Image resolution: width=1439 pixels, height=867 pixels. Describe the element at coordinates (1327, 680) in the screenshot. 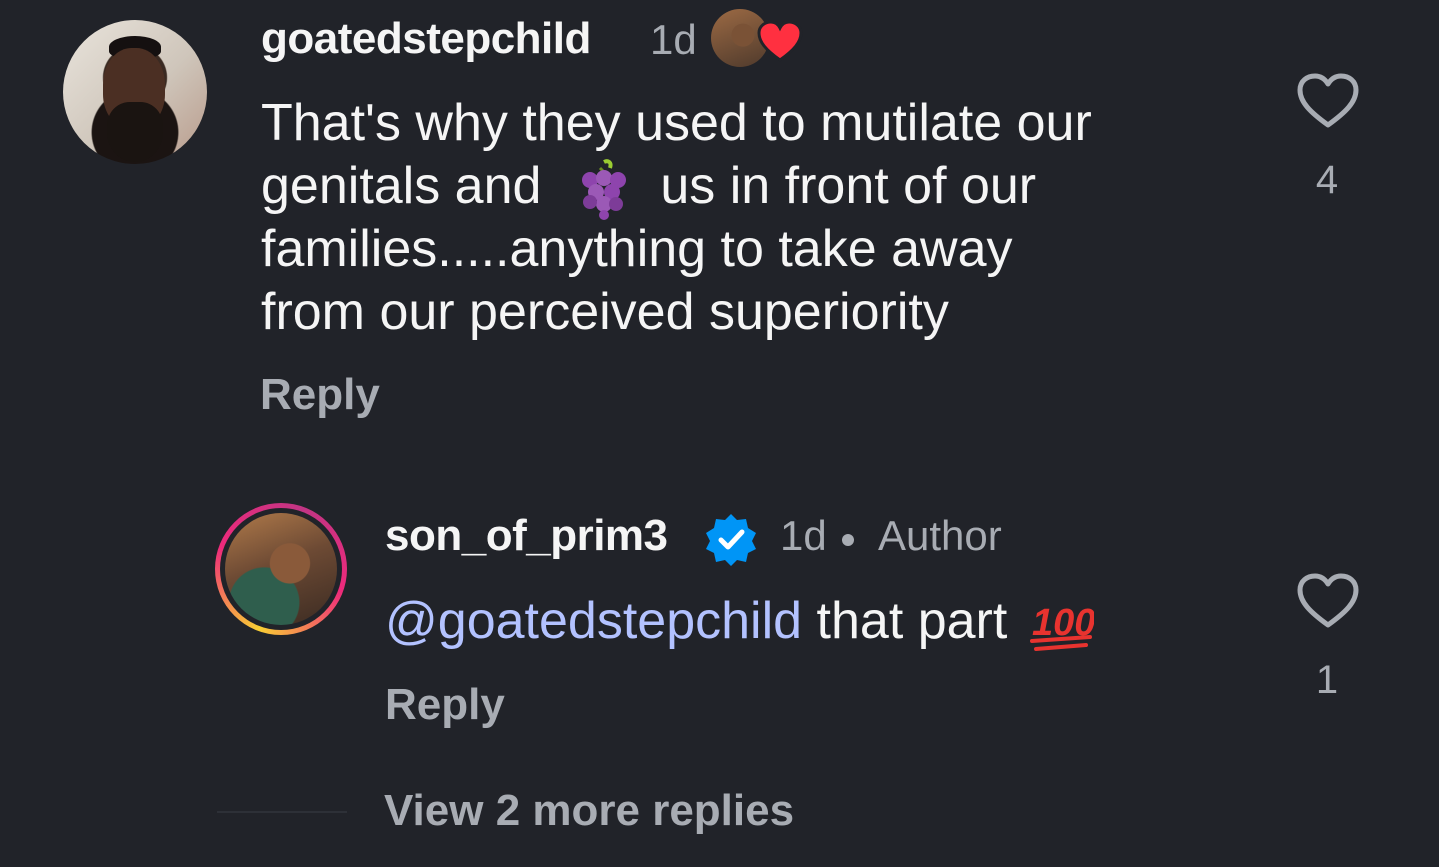

I see `like-count: 1` at that location.